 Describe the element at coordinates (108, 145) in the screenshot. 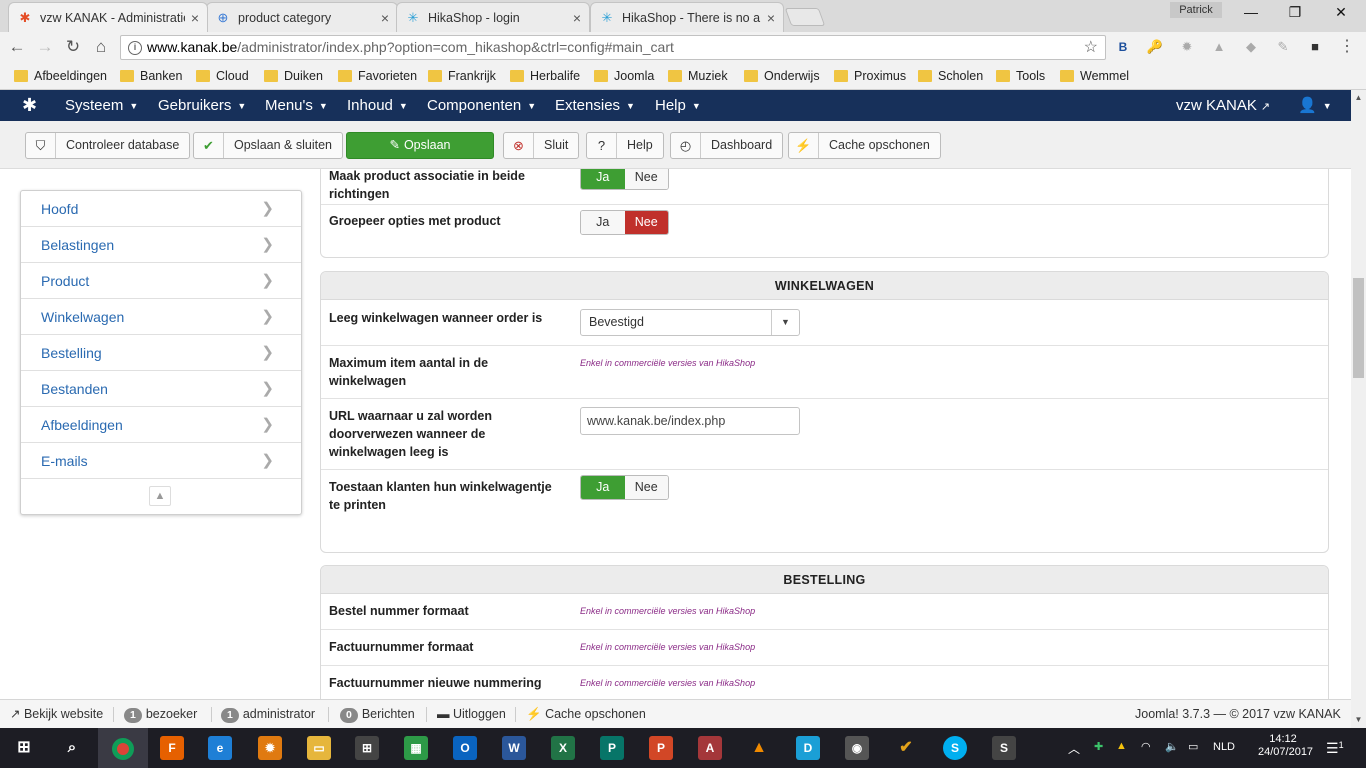

I see `check-database-button: ⛉ Controleer database` at that location.